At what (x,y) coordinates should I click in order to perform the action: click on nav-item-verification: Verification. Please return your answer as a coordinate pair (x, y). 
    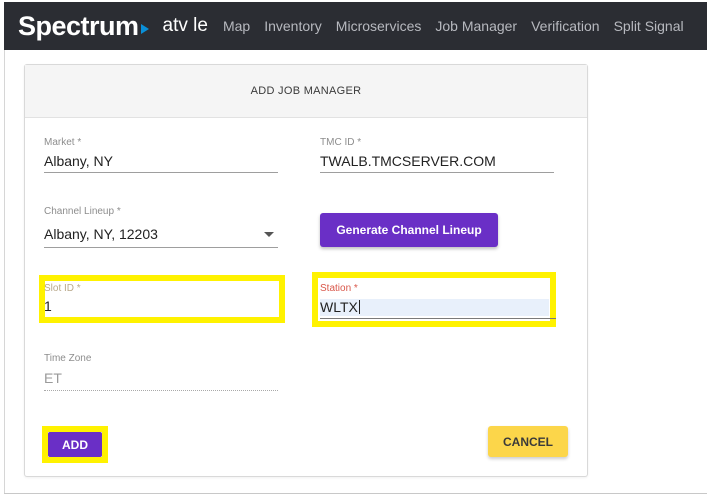
    Looking at the image, I should click on (565, 26).